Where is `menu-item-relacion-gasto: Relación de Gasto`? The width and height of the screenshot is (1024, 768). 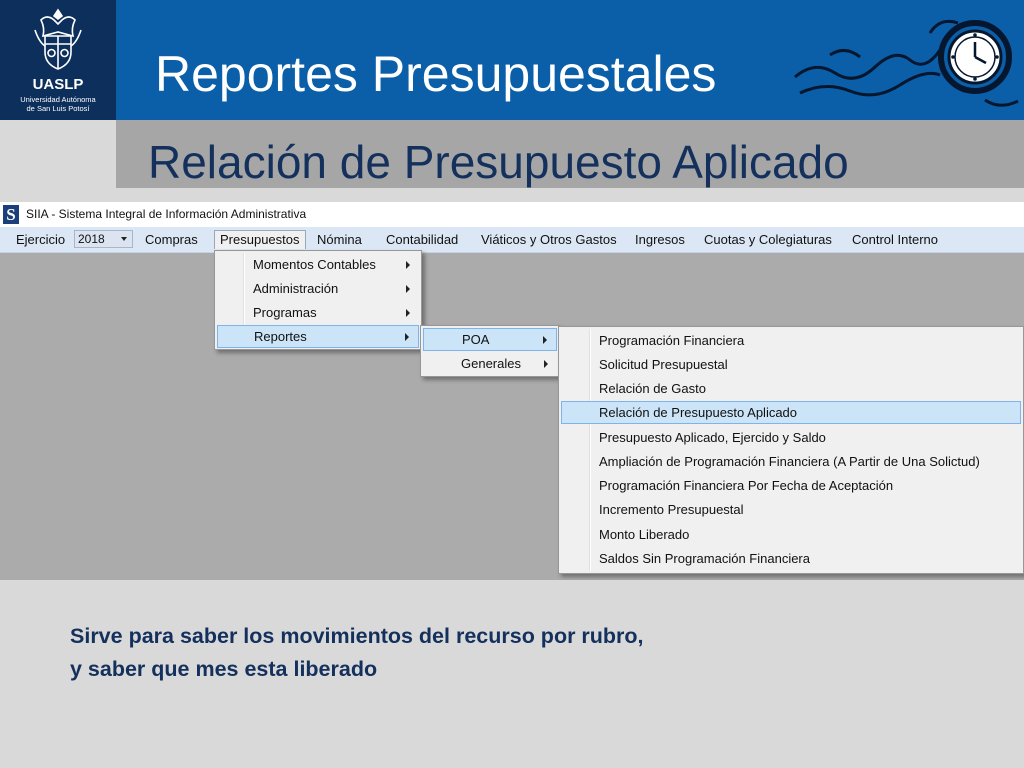
menu-item-relacion-gasto: Relación de Gasto is located at coordinates (791, 388).